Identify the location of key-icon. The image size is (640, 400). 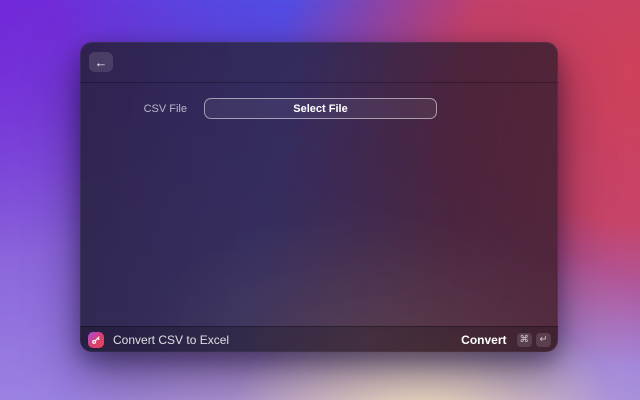
(96, 339).